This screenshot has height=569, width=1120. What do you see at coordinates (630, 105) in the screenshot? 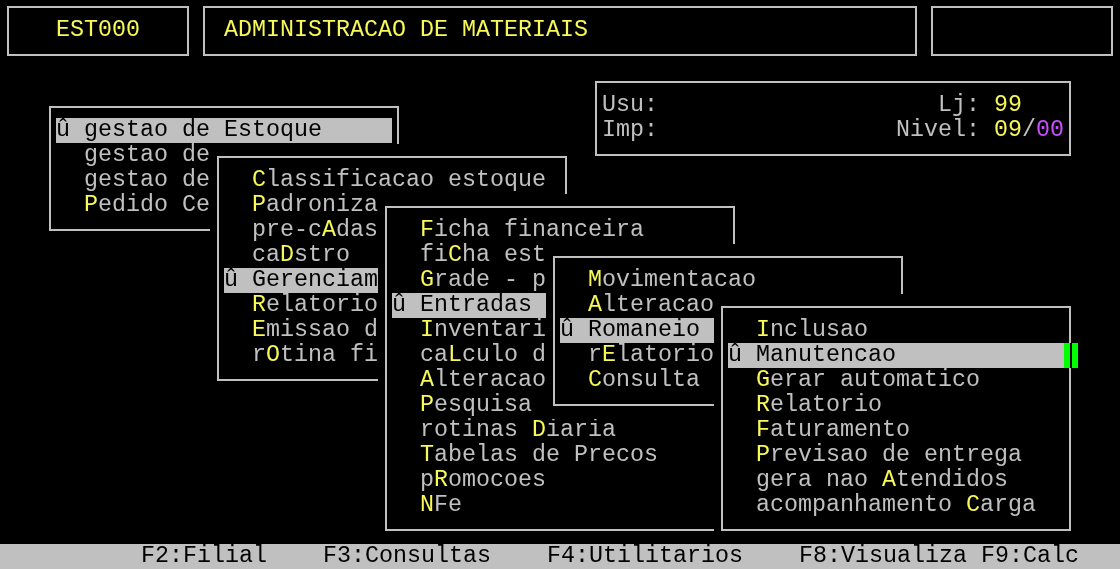
I see `user-label: Usu:` at bounding box center [630, 105].